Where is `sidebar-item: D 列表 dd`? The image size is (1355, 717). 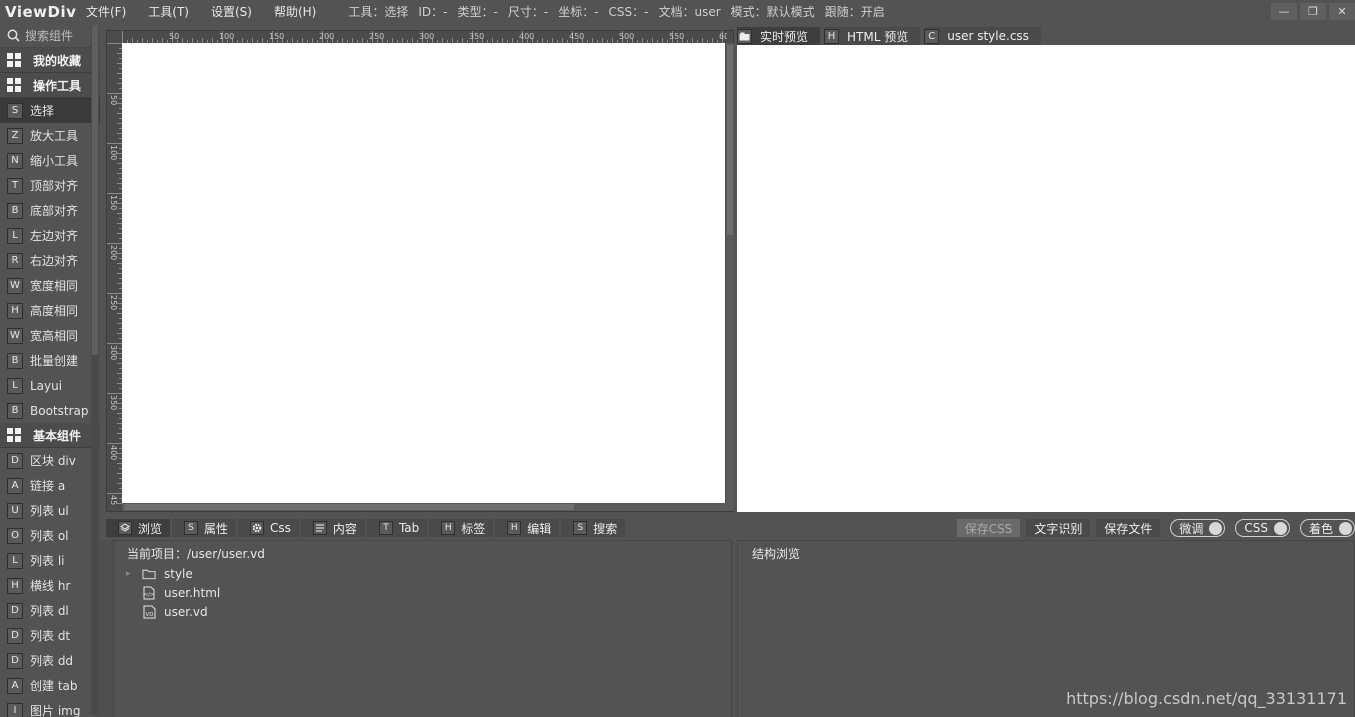
sidebar-item: D 列表 dd is located at coordinates (50, 660).